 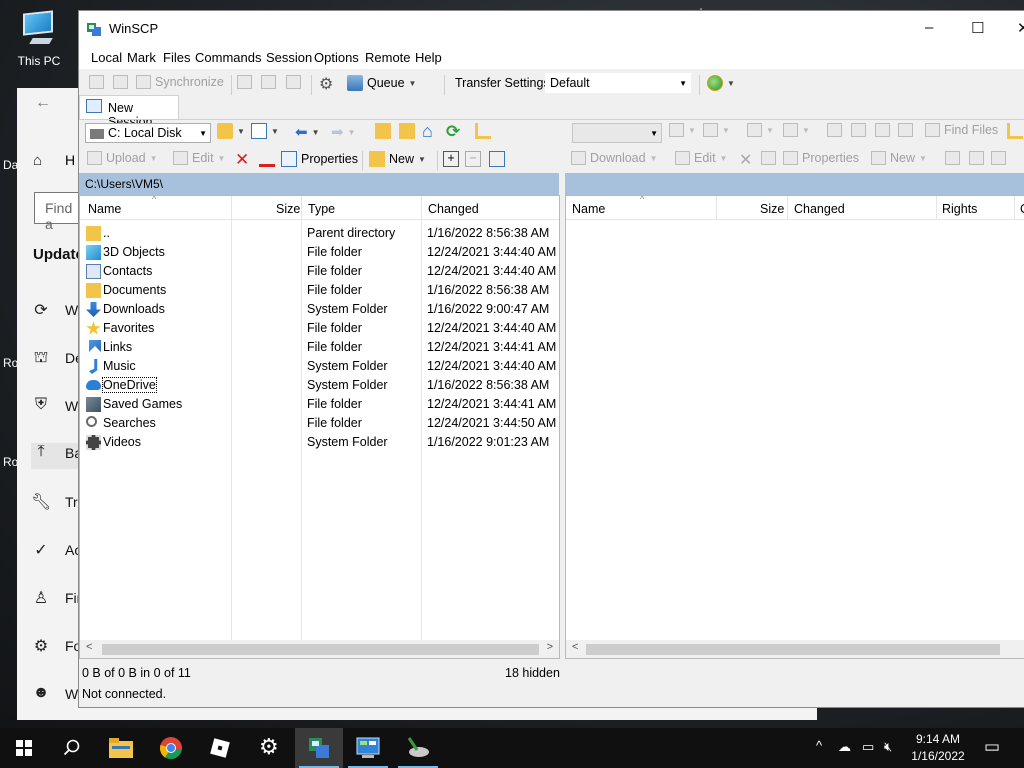 I want to click on remote-horizontal-scrollbar: <, so click(x=795, y=649).